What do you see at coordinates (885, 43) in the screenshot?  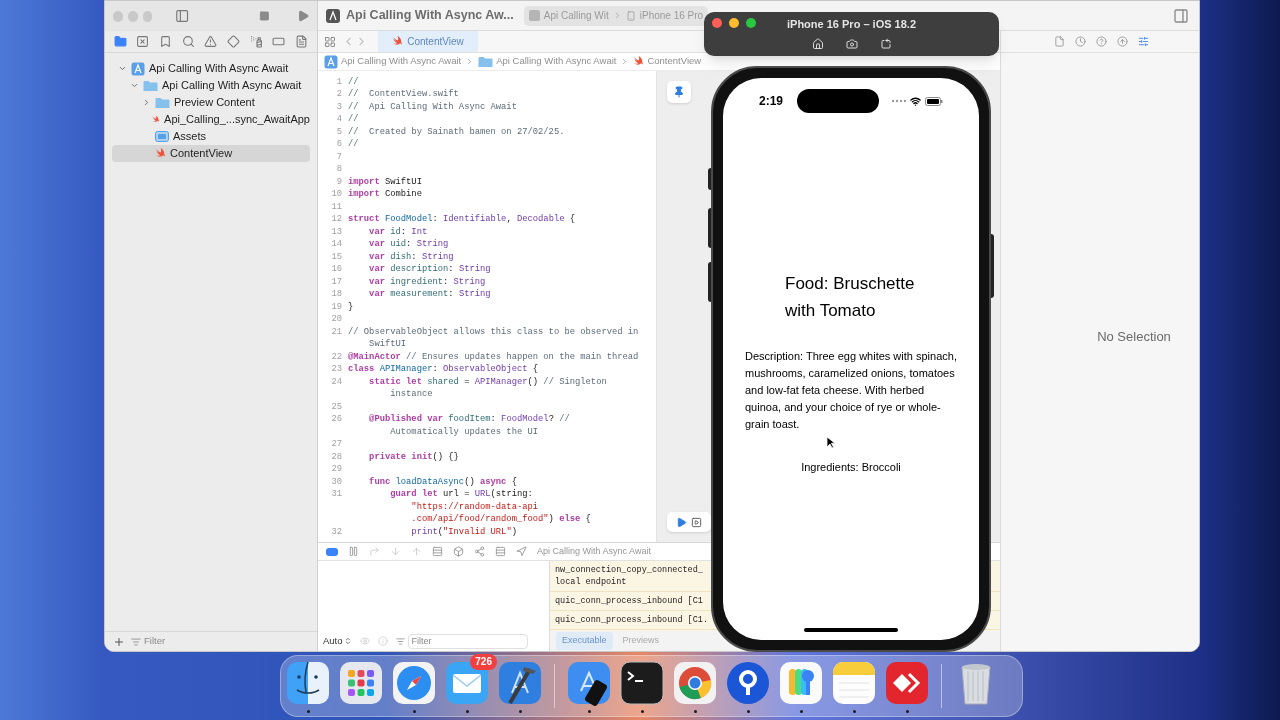 I see `rotate-icon` at bounding box center [885, 43].